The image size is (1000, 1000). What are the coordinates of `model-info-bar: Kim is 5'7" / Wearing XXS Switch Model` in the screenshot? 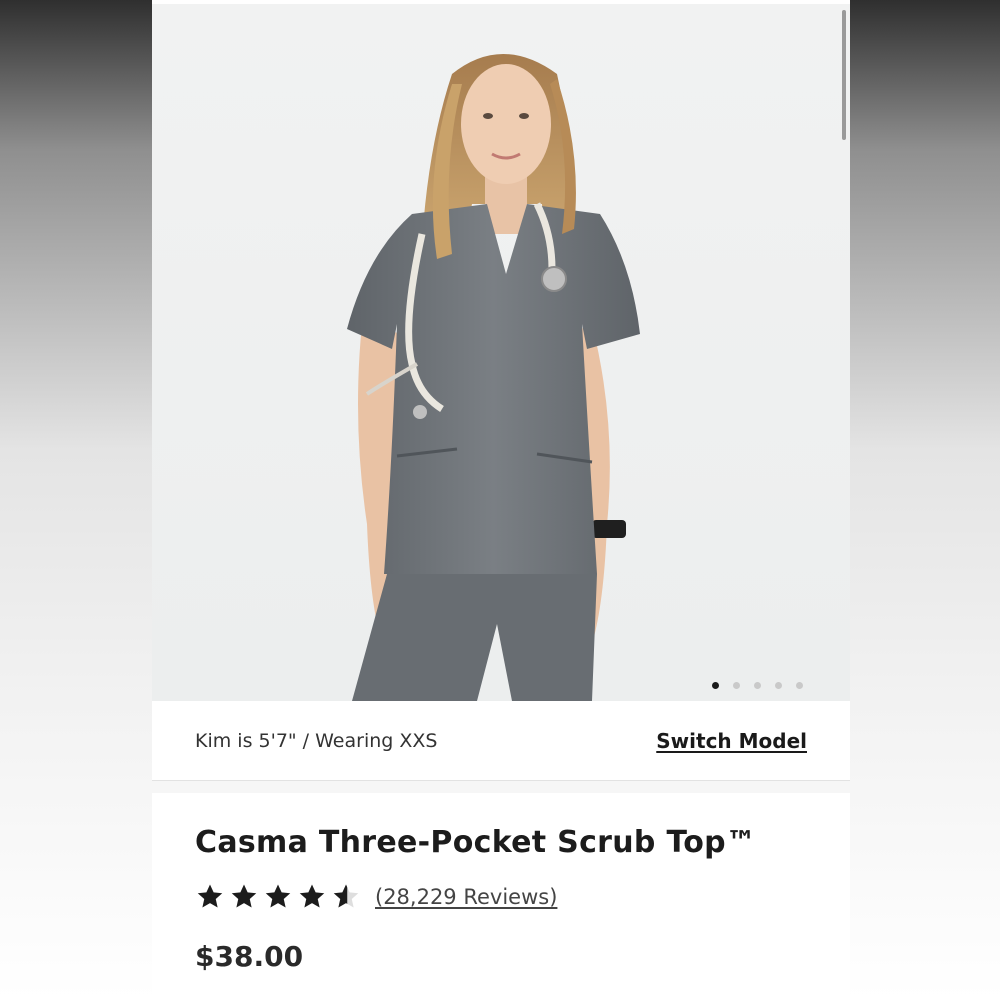 It's located at (501, 741).